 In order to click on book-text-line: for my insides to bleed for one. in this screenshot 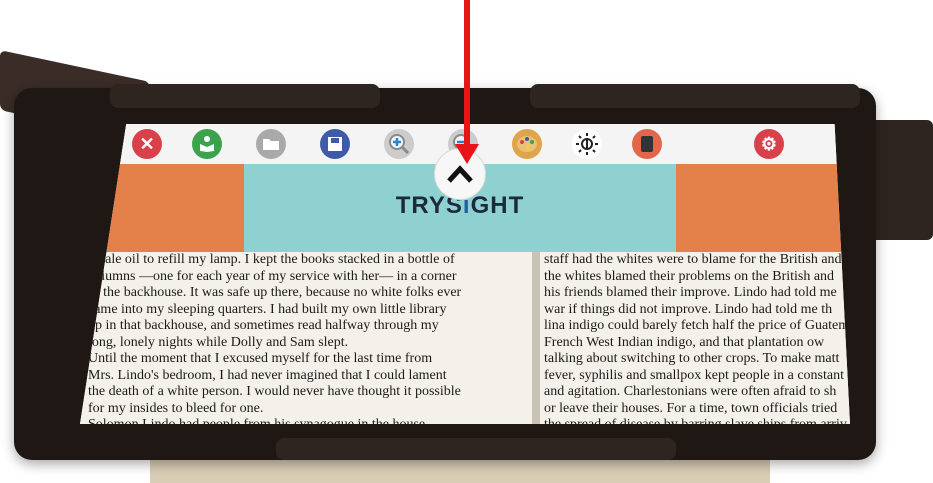, I will do `click(176, 408)`.